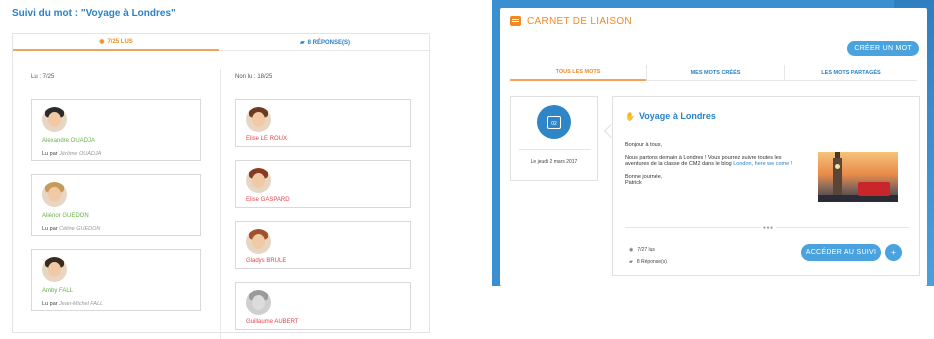  What do you see at coordinates (893, 252) in the screenshot?
I see `plus-button: +` at bounding box center [893, 252].